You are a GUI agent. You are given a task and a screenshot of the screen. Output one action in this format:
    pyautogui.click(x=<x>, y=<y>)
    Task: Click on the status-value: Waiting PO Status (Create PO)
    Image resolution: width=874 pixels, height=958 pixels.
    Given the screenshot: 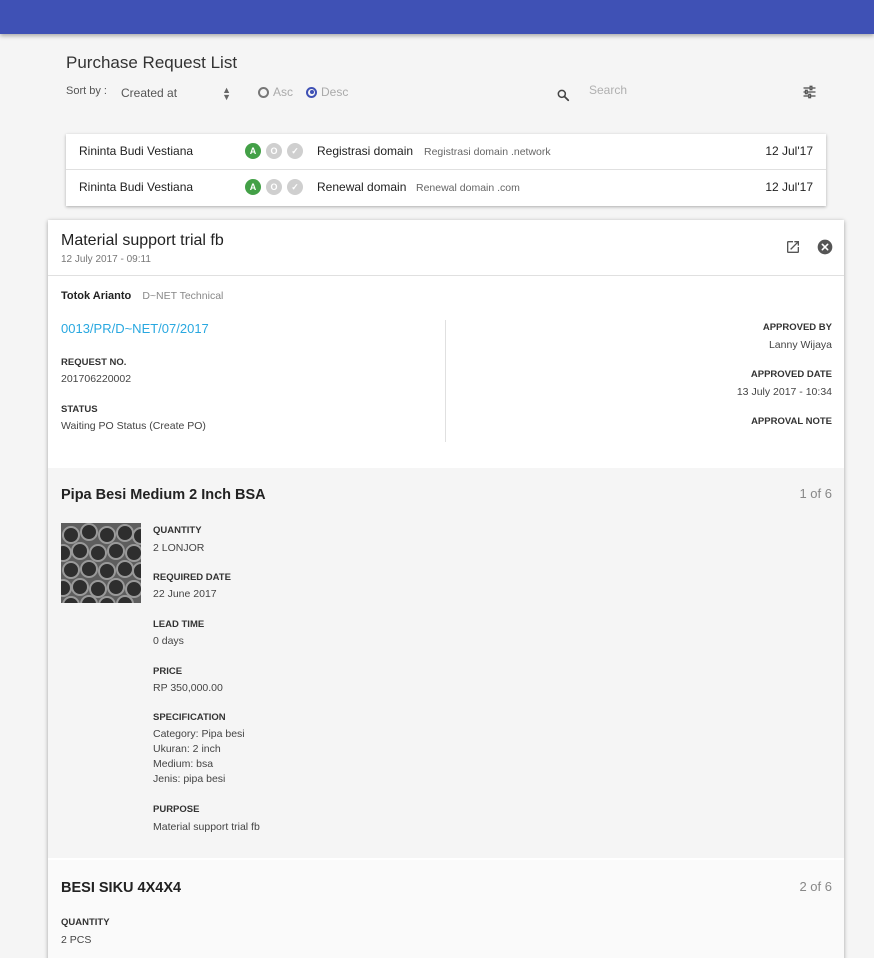 What is the action you would take?
    pyautogui.click(x=133, y=426)
    